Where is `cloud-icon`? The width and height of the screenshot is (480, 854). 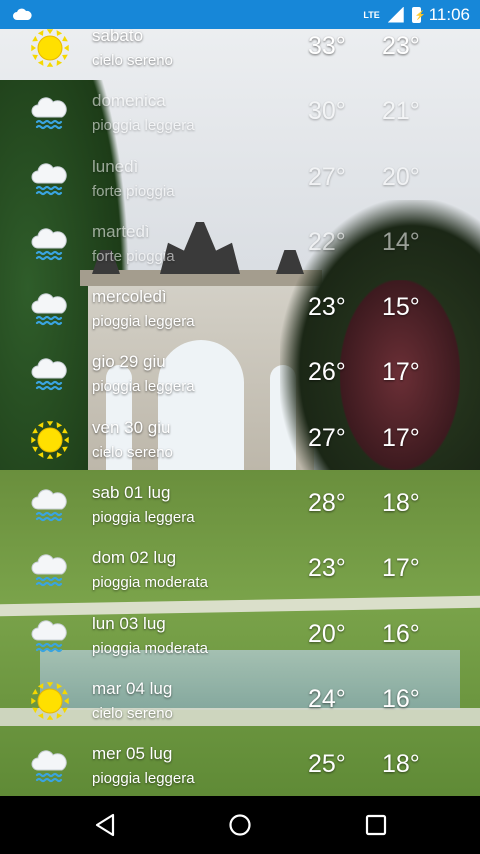 cloud-icon is located at coordinates (22, 16).